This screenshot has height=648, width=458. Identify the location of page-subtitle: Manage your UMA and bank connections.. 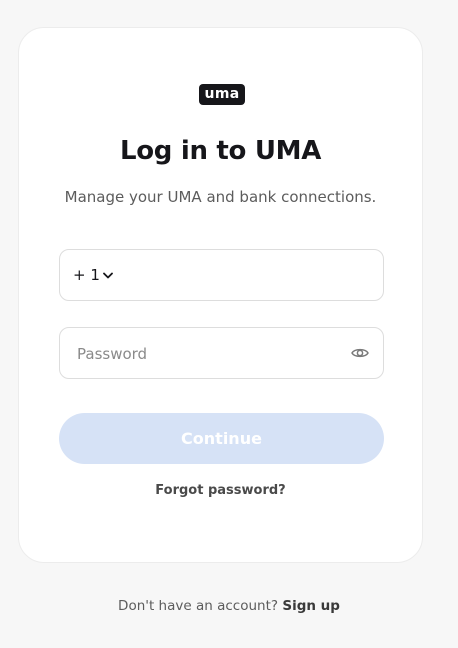
(220, 197).